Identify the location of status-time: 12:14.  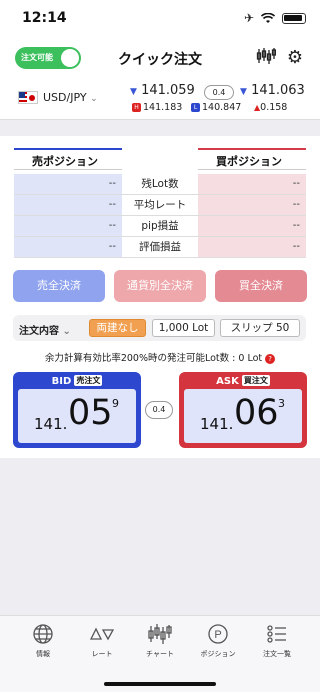
(44, 18).